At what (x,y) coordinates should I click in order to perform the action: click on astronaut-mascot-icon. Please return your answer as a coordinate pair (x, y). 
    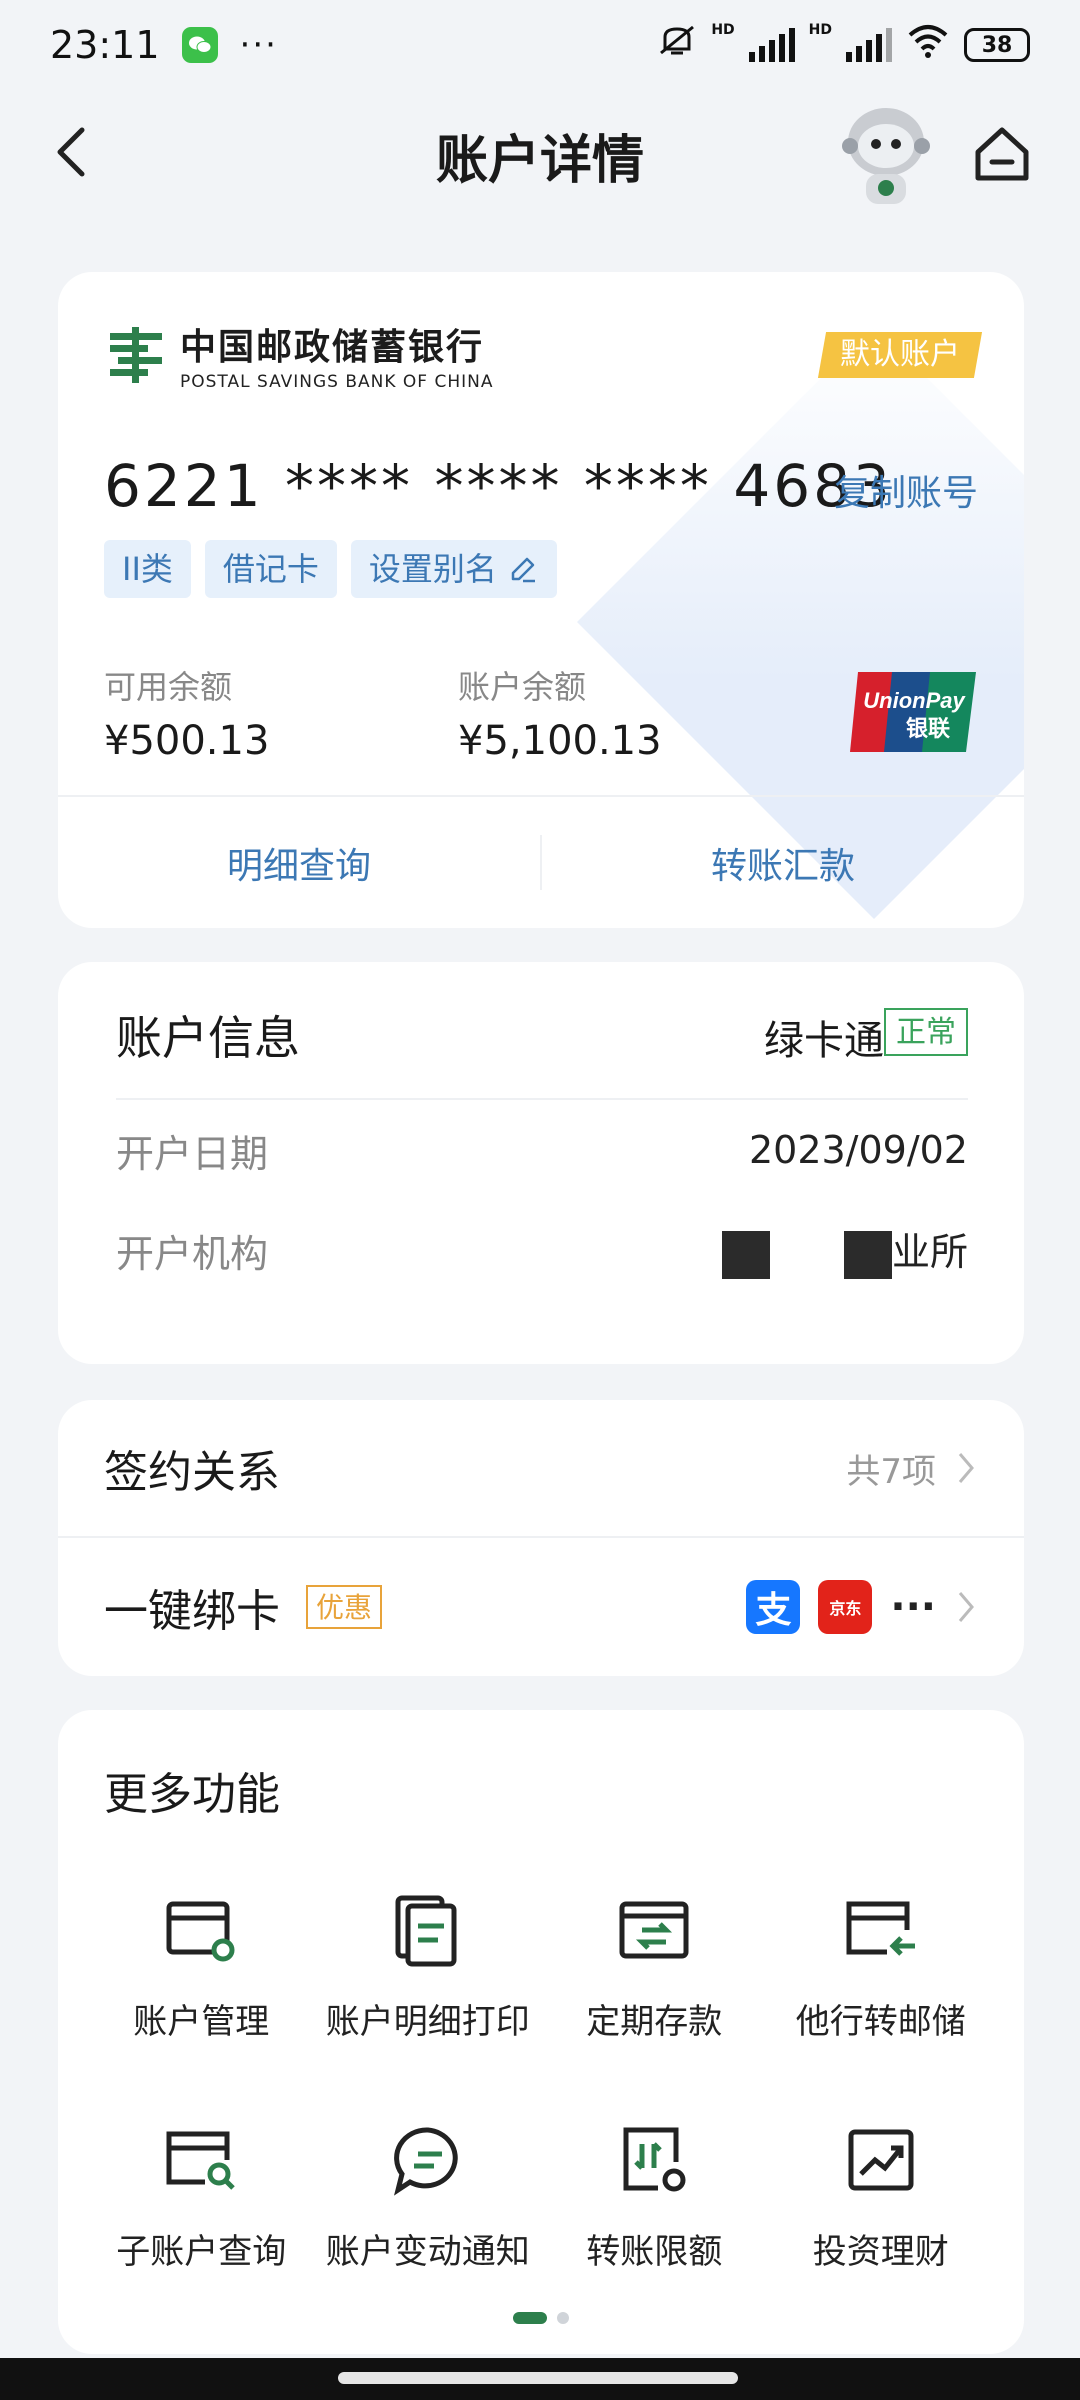
    Looking at the image, I should click on (886, 157).